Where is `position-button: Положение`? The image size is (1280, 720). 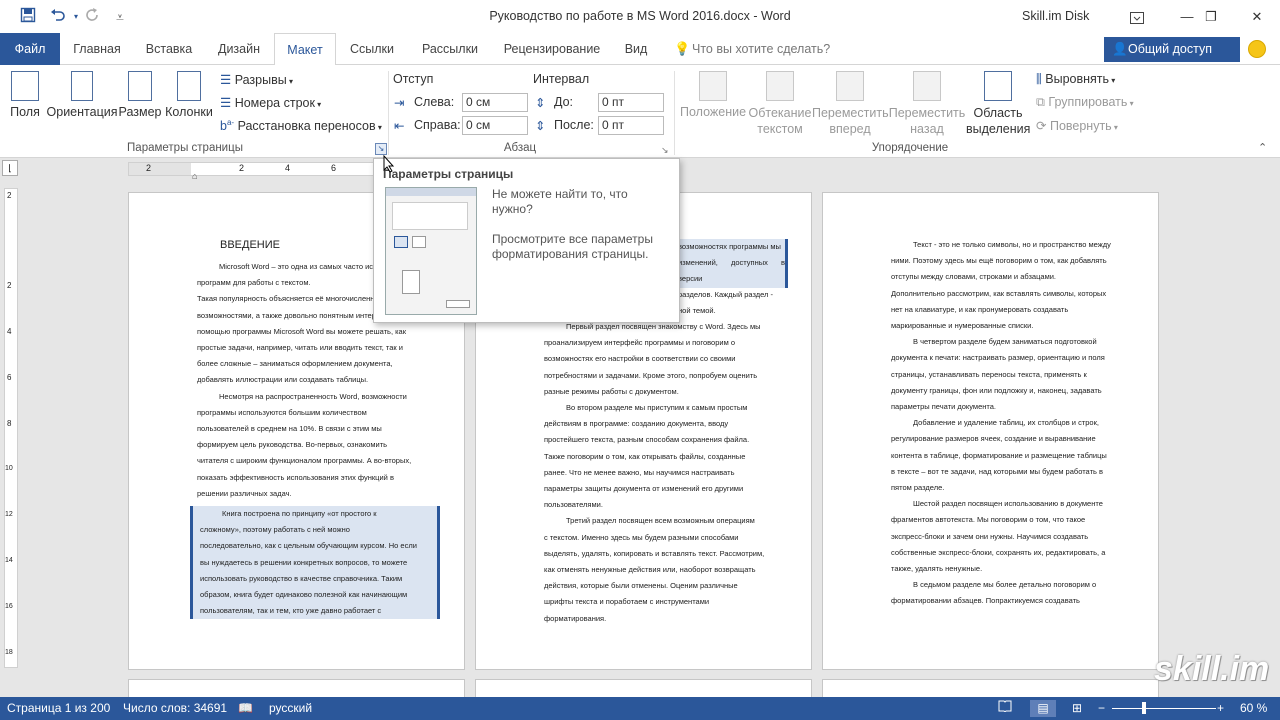
position-button: Положение is located at coordinates (713, 95).